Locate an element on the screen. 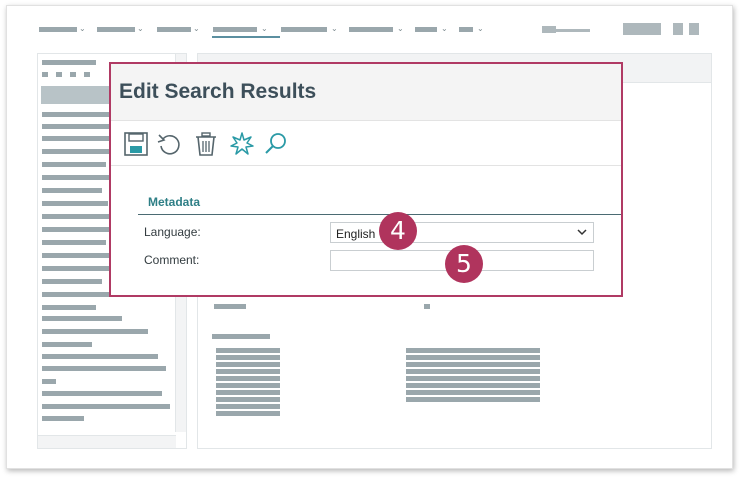 The height and width of the screenshot is (478, 740). highlight-button is located at coordinates (242, 143).